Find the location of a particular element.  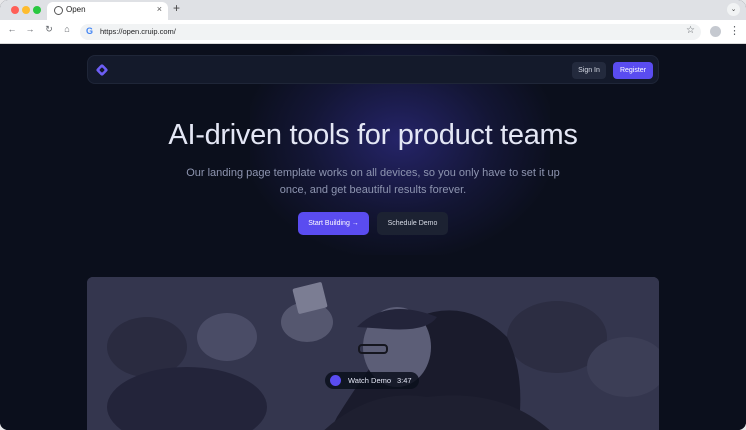

new-tab-button: + is located at coordinates (176, 8).